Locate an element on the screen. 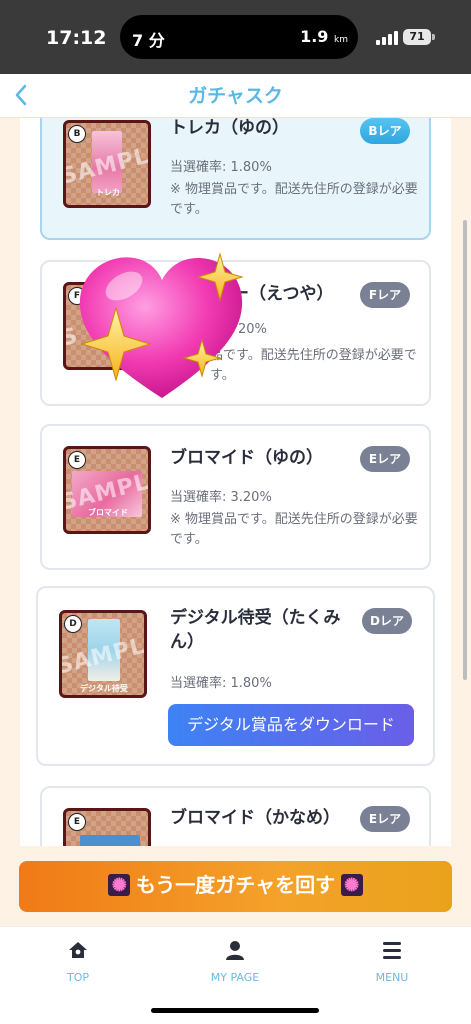 This screenshot has width=471, height=1024. nav-menu-label: MENU is located at coordinates (392, 977).